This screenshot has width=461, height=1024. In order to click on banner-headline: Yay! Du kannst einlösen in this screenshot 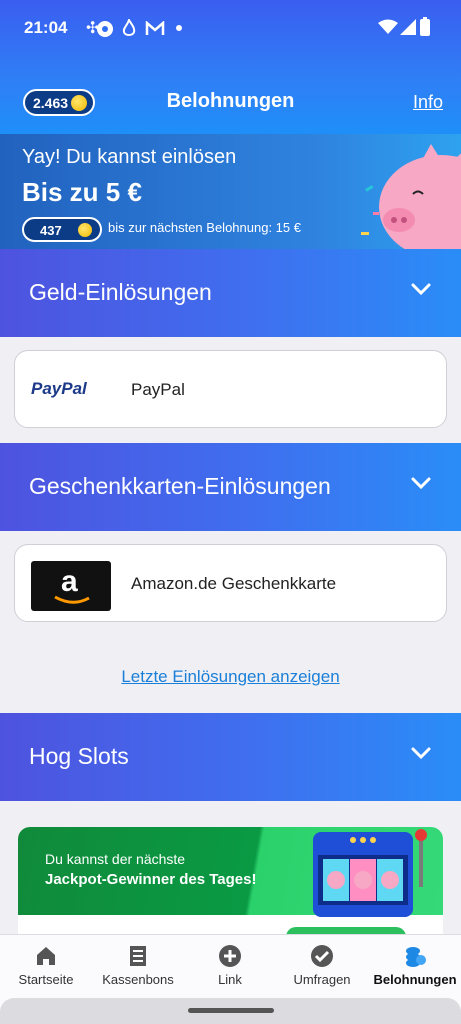, I will do `click(129, 157)`.